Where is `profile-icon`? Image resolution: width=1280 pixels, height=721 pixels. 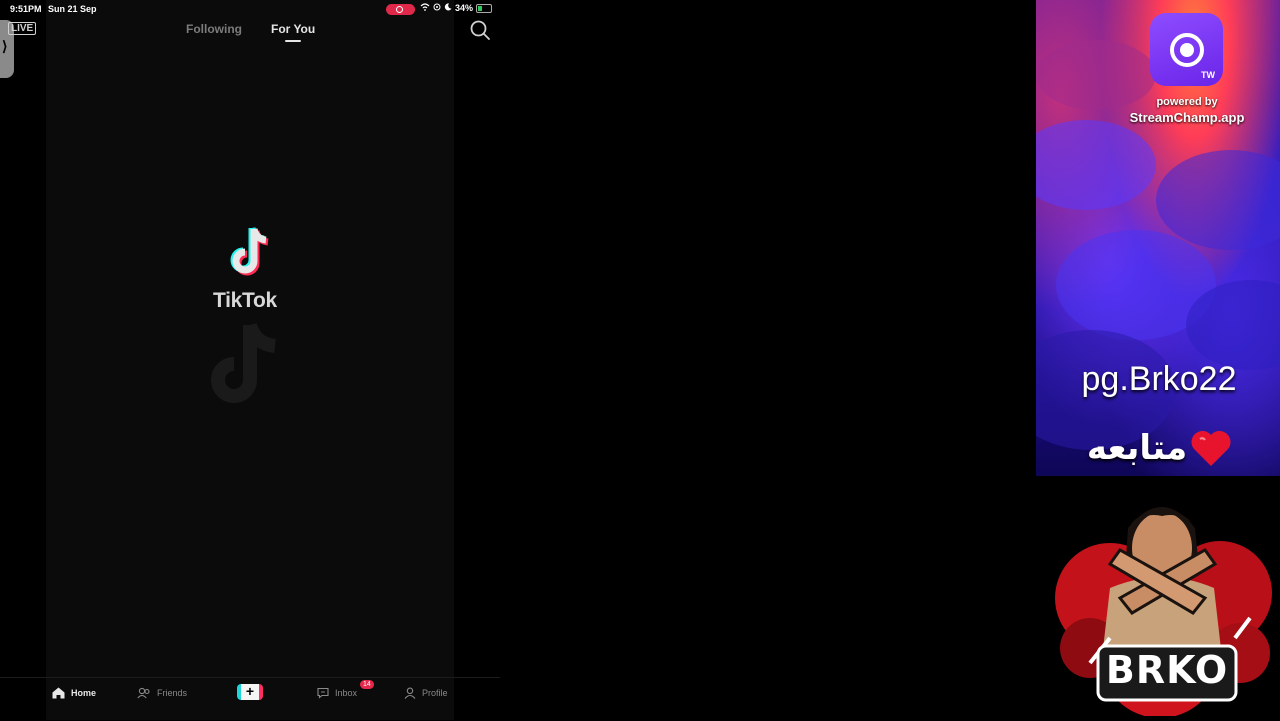 profile-icon is located at coordinates (410, 693).